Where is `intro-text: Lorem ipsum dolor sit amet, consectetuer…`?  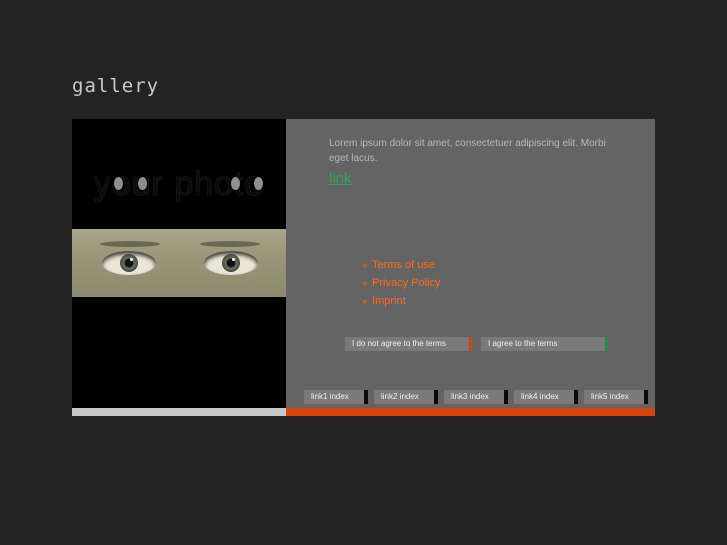
intro-text: Lorem ipsum dolor sit amet, consectetuer… is located at coordinates (467, 151).